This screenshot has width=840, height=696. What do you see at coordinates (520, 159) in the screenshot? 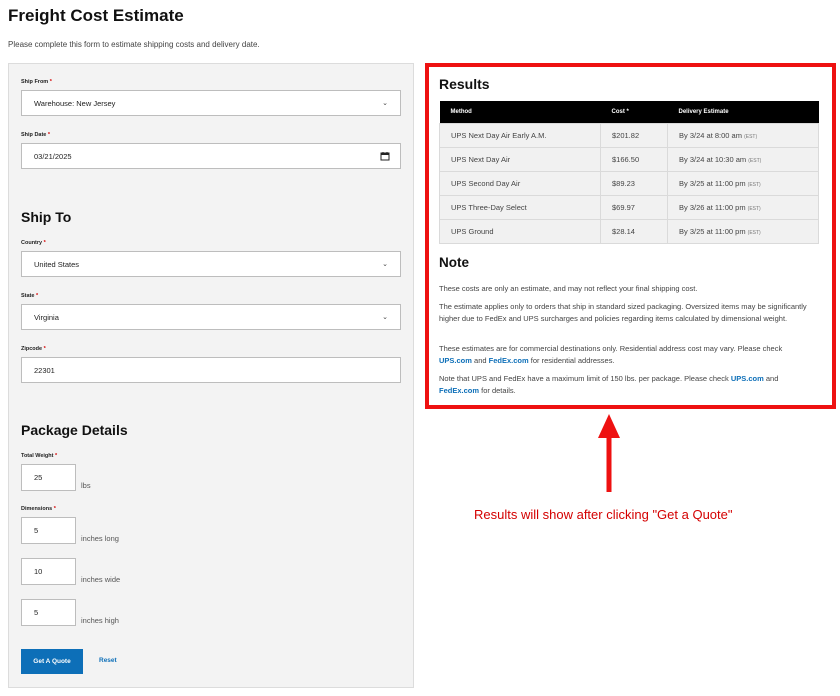
I see `method-cell: UPS Next Day Air` at bounding box center [520, 159].